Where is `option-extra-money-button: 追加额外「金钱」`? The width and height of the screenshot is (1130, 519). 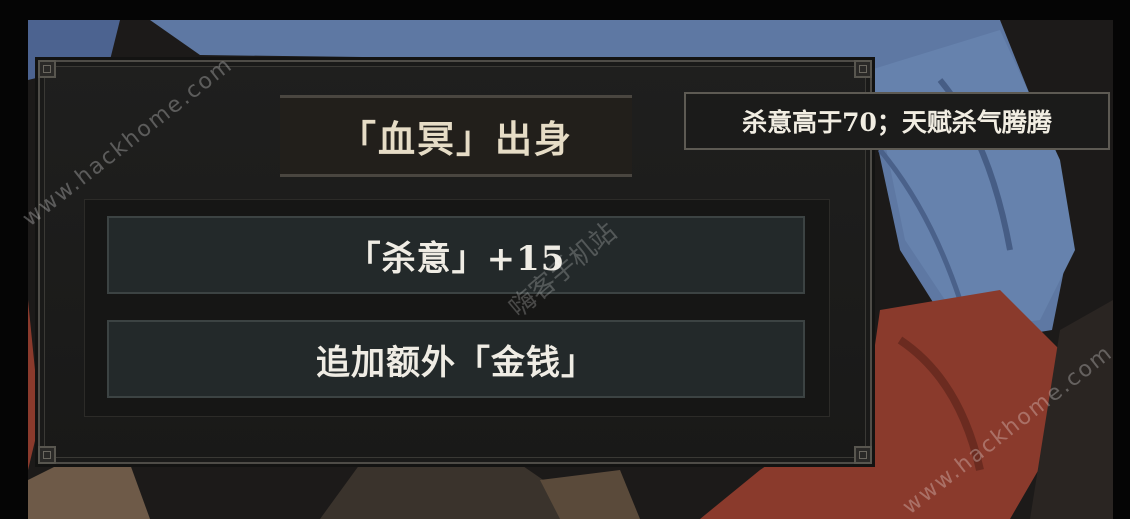
option-extra-money-button: 追加额外「金钱」 is located at coordinates (456, 359).